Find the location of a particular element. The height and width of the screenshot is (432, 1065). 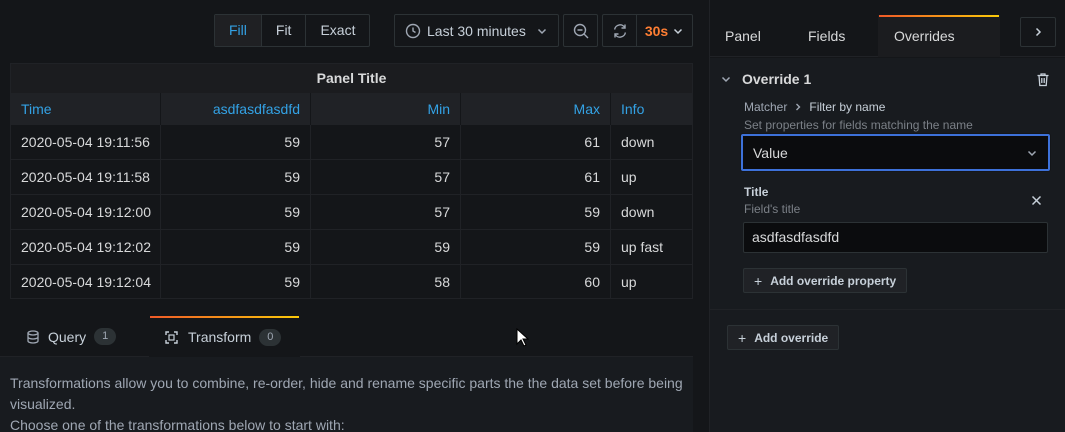

table-cell: 60 is located at coordinates (536, 281).